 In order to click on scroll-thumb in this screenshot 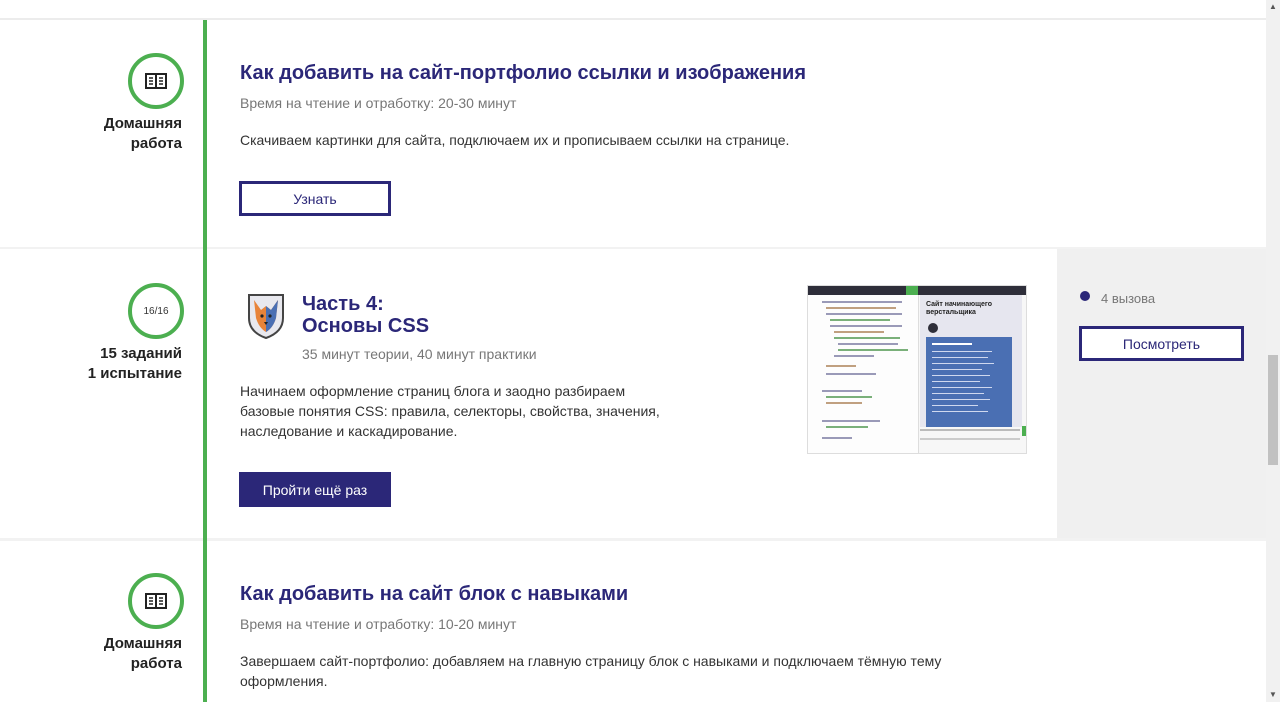, I will do `click(1273, 410)`.